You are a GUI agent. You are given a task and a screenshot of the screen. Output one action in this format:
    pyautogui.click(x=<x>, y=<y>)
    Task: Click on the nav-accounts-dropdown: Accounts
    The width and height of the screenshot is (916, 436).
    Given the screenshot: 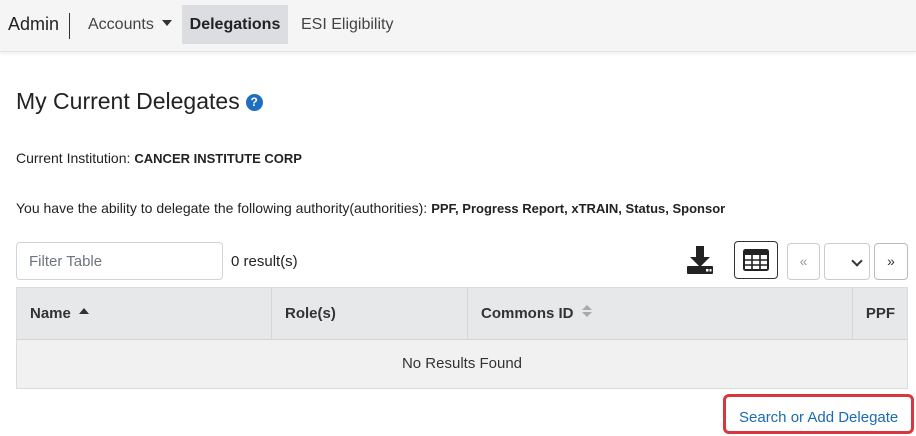 What is the action you would take?
    pyautogui.click(x=130, y=24)
    